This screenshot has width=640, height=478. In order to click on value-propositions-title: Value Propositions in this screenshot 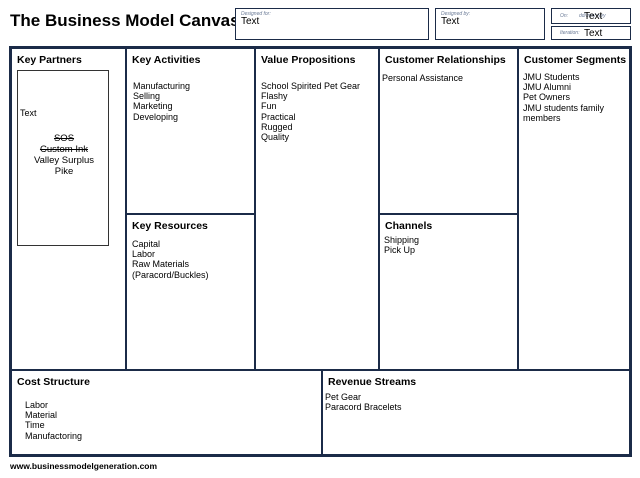, I will do `click(308, 60)`.